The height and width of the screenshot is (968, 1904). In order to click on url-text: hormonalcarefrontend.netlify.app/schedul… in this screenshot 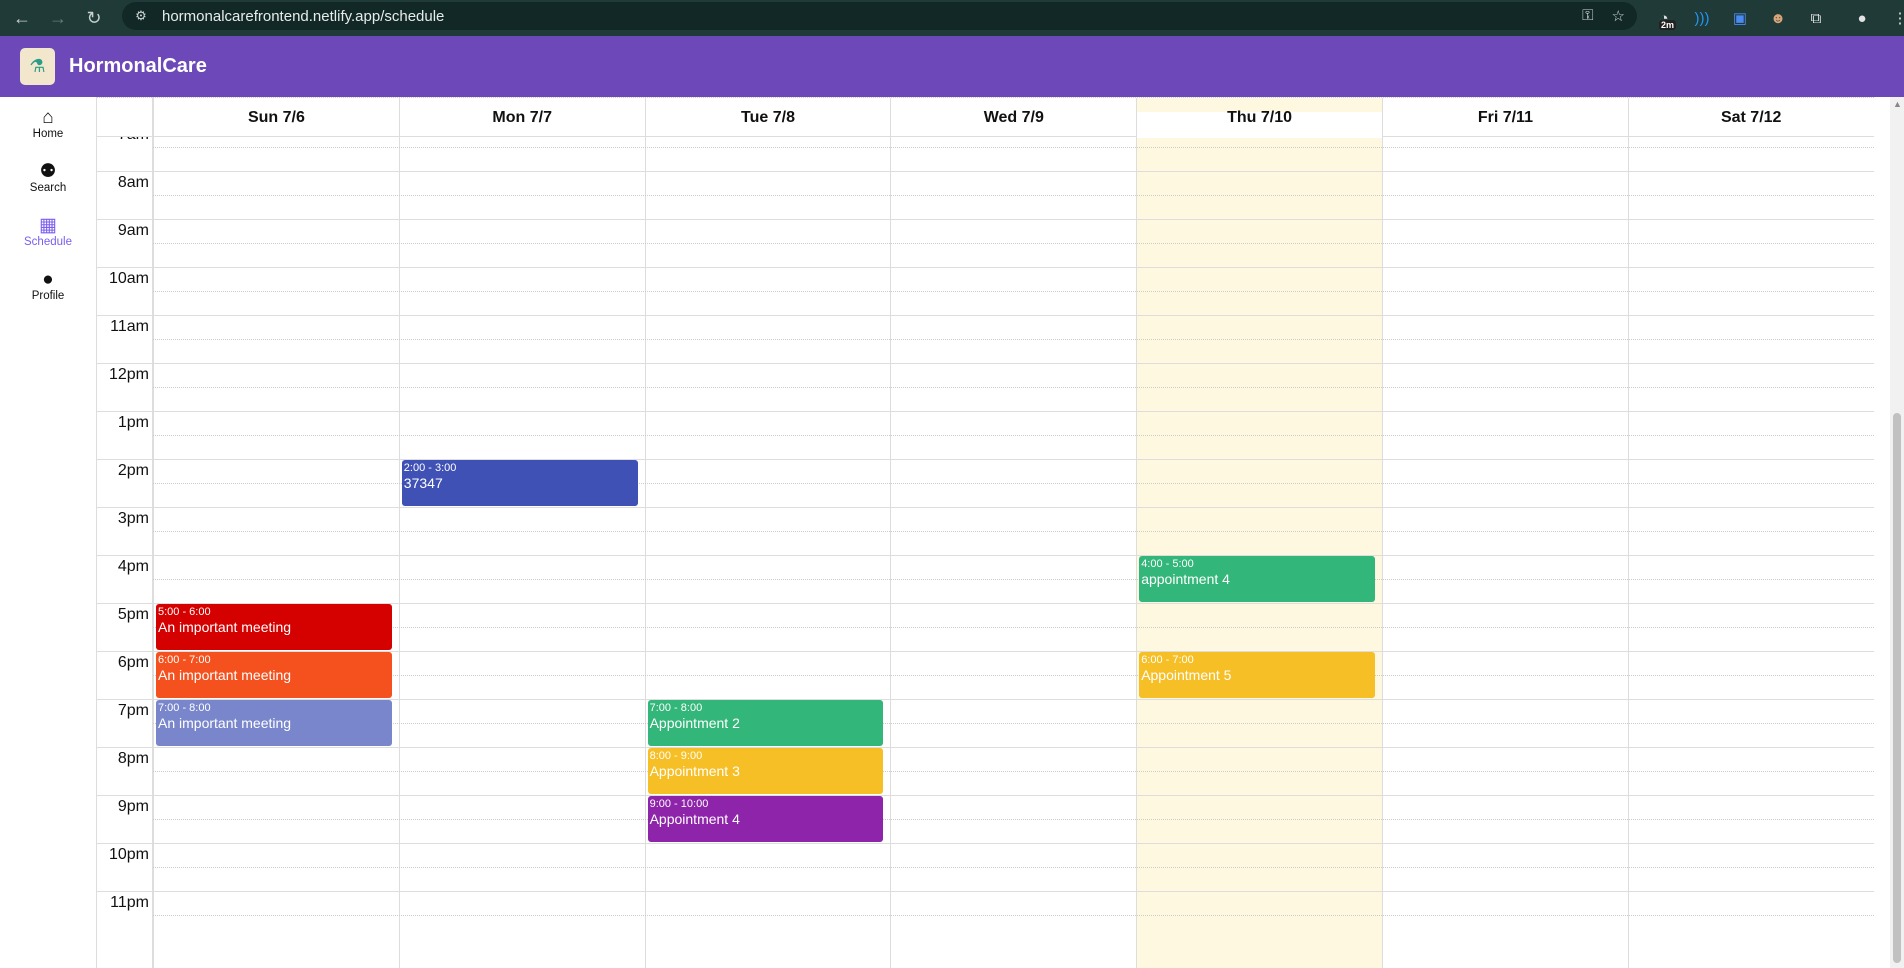, I will do `click(303, 16)`.